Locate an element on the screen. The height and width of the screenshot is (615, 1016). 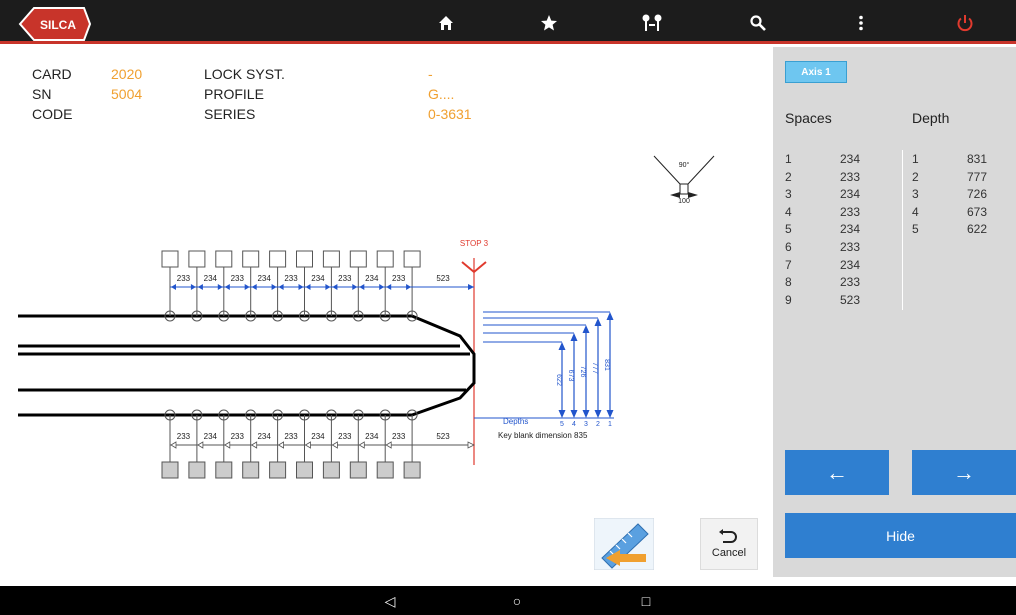
depth-number: 2 is located at coordinates (598, 424).